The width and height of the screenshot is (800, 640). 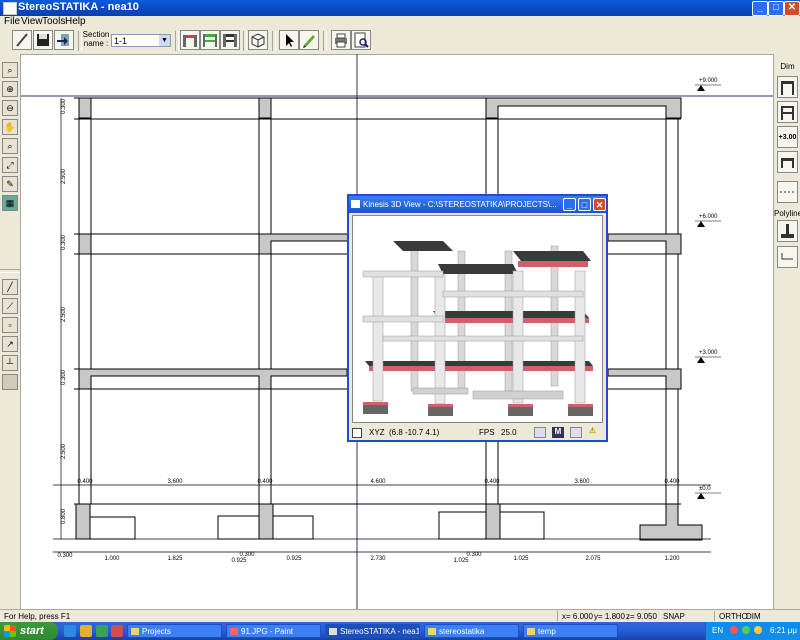 I want to click on print-button, so click(x=341, y=40).